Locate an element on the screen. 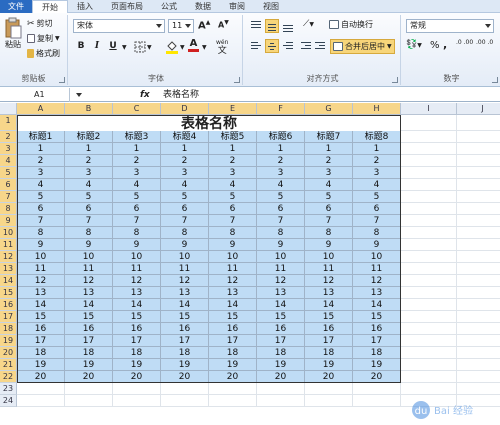  copy-dropdown-icon: ▼ is located at coordinates (57, 38).